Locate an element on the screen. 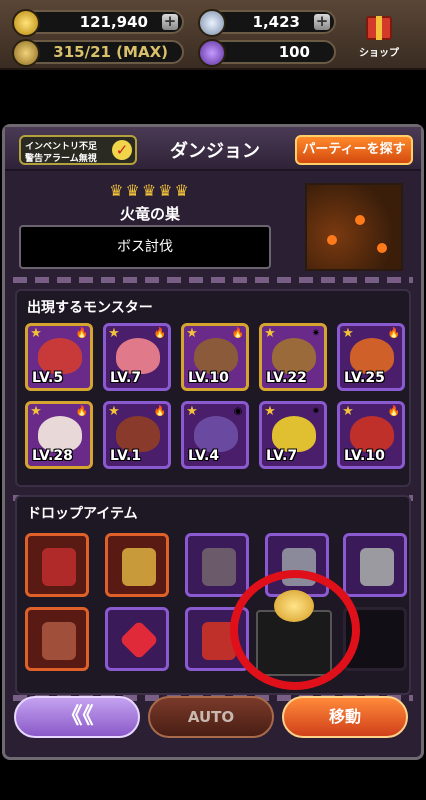  element-icon: ◉ is located at coordinates (238, 411).